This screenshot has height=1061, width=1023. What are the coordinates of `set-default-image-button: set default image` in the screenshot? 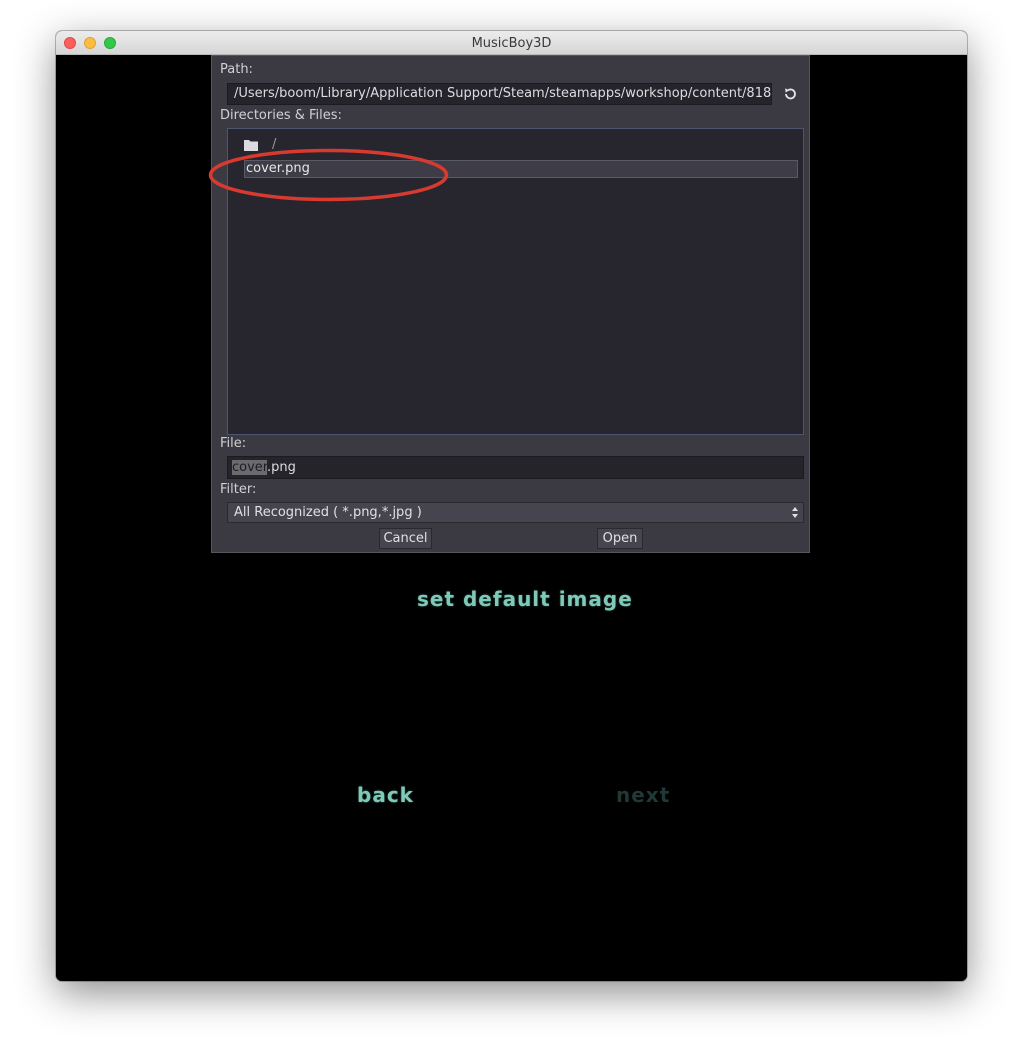 It's located at (525, 599).